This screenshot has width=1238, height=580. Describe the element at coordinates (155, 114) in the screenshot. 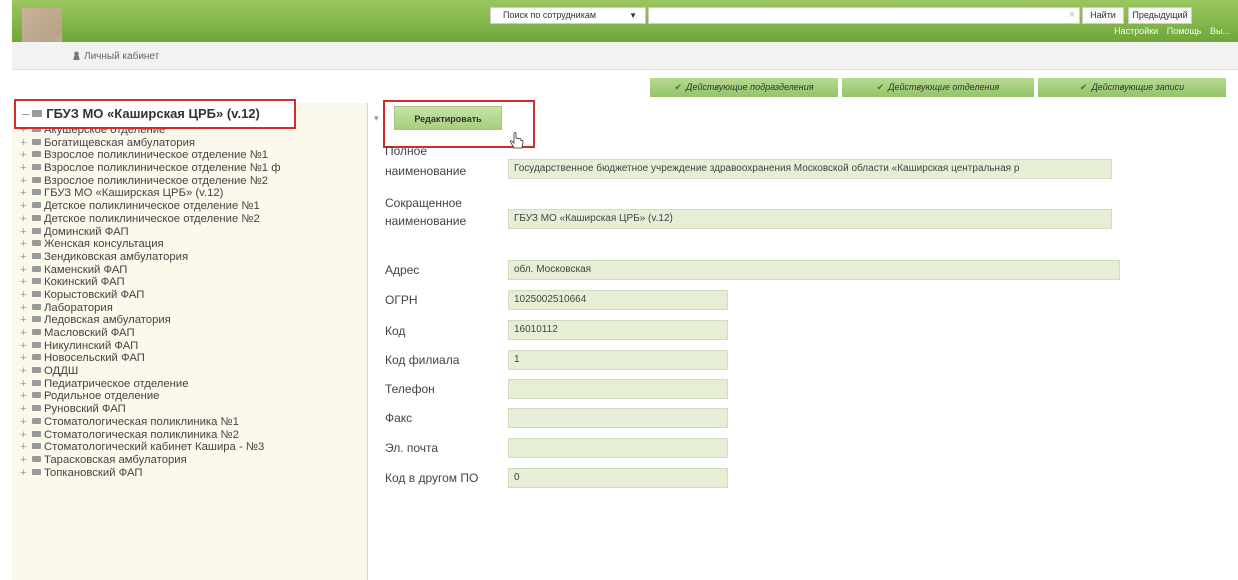

I see `tree-root-node: – ГБУЗ МО «Каширская ЦРБ» (v.12)` at that location.